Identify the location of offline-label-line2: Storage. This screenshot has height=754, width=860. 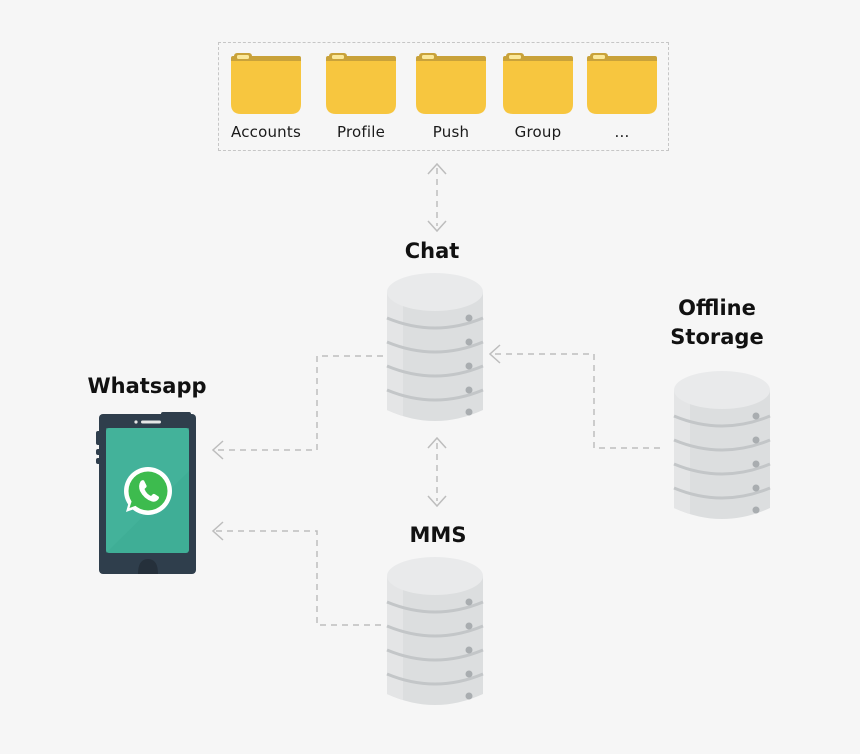
(717, 337).